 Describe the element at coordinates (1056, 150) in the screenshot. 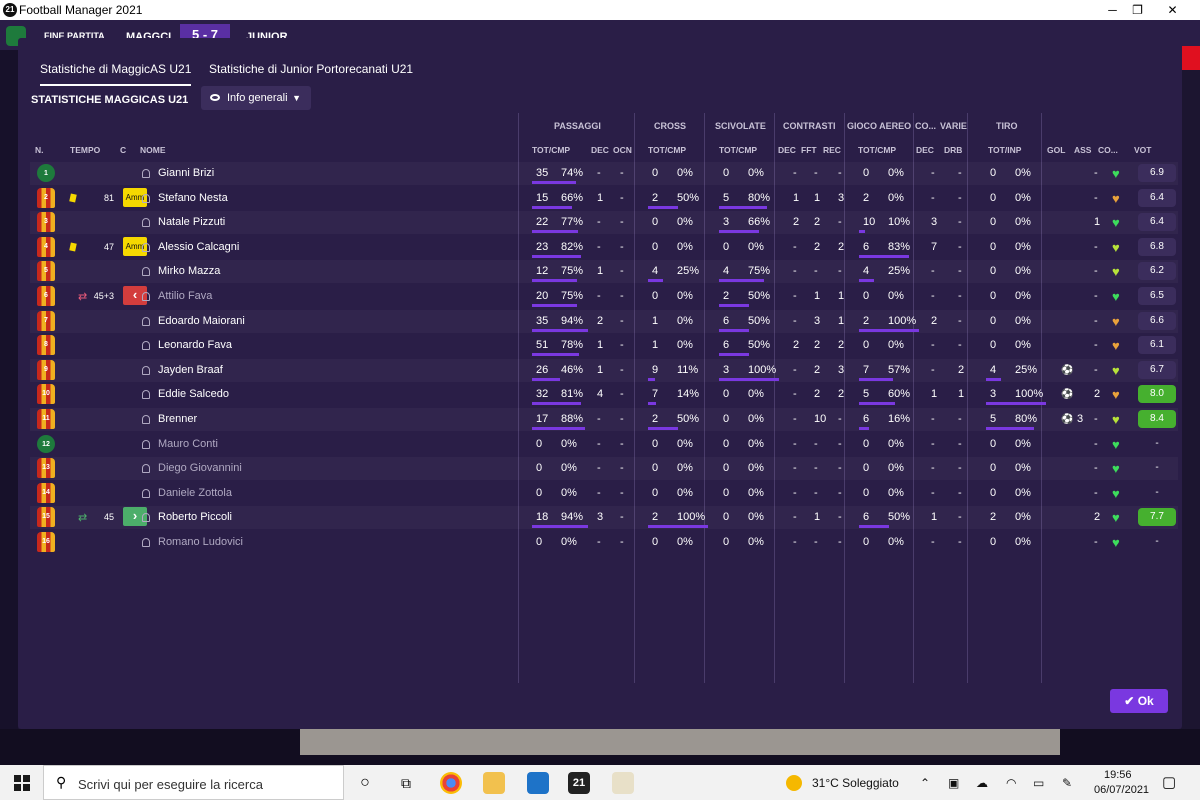

I see `col-gol: GOL` at that location.